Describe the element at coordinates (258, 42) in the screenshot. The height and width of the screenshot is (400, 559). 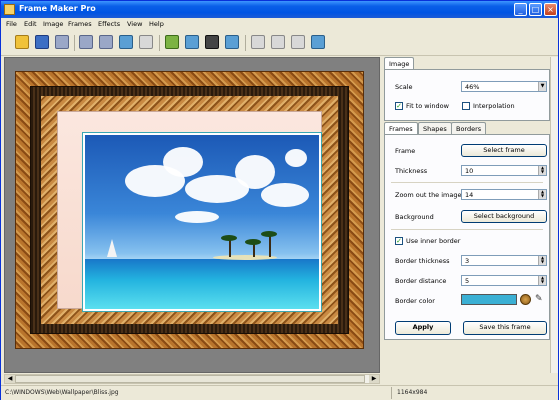
I see `crop-icon` at that location.